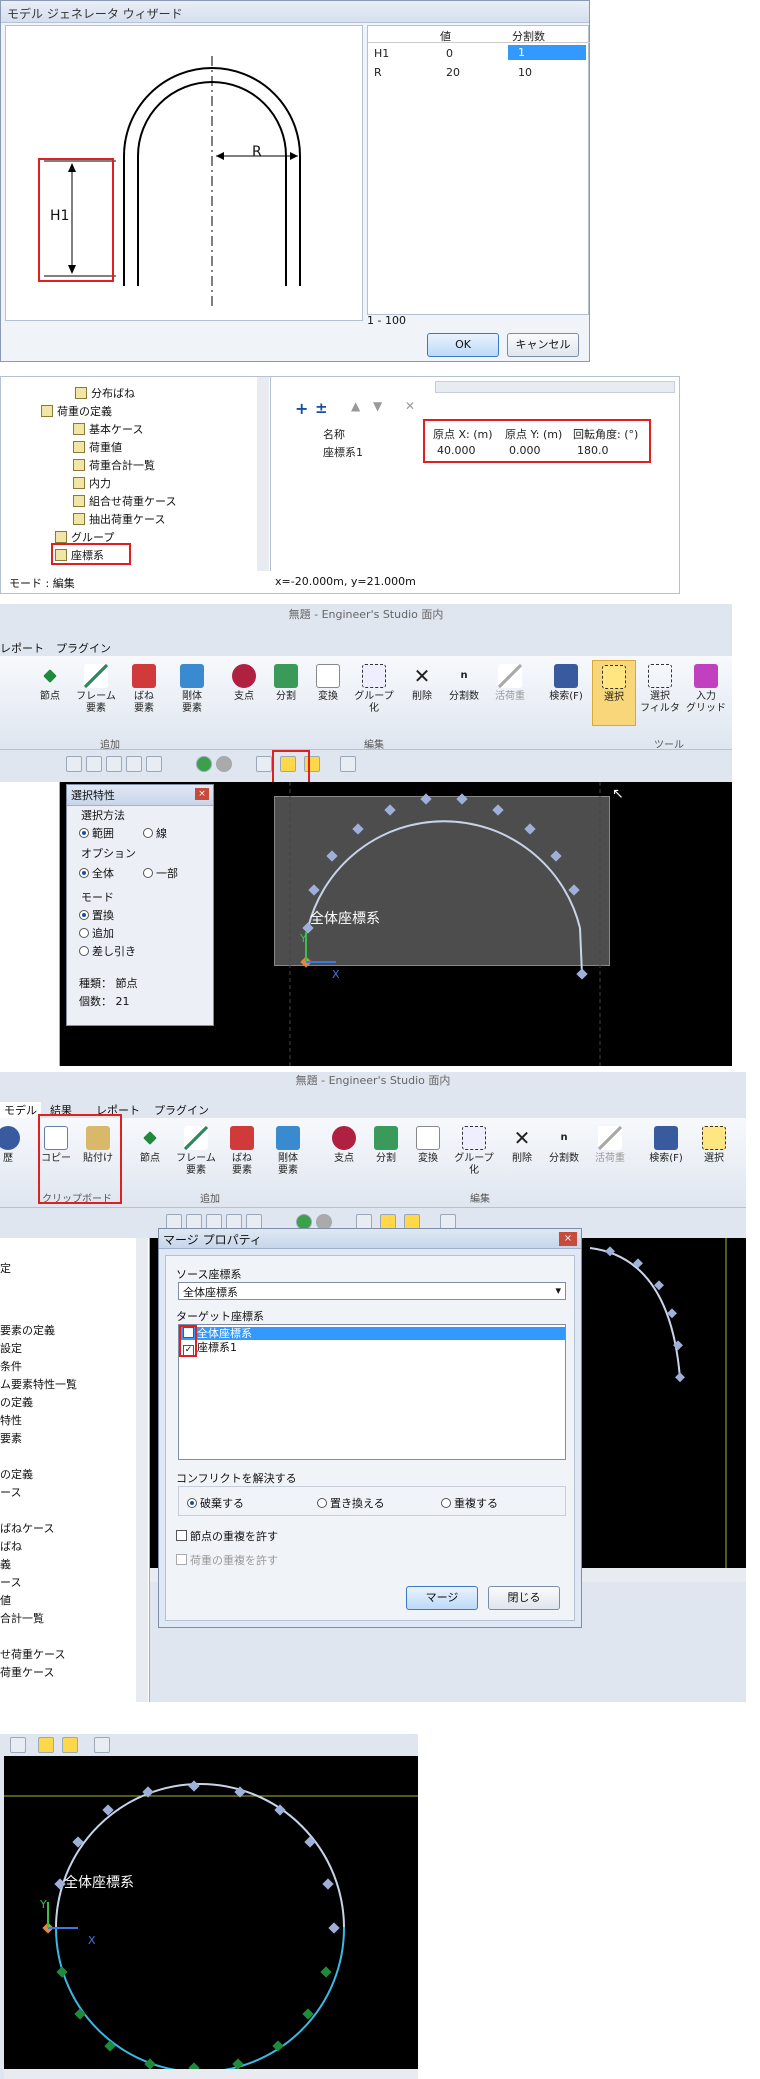 The height and width of the screenshot is (2079, 760). What do you see at coordinates (449, 53) in the screenshot?
I see `row-h1-value: 0` at bounding box center [449, 53].